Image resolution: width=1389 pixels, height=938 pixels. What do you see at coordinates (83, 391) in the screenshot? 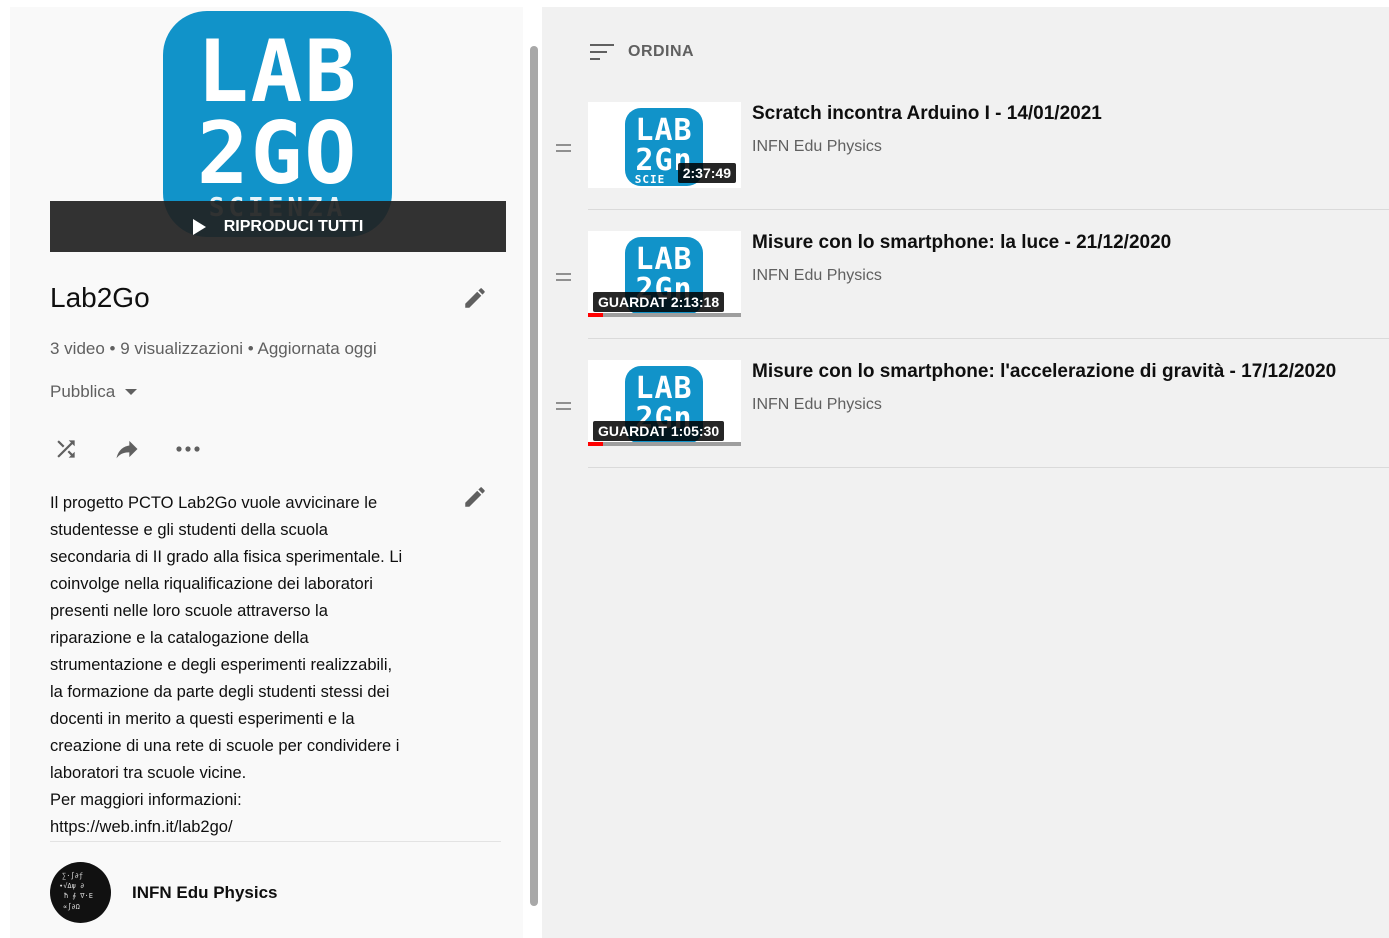
I see `privacy-label: Pubblica` at bounding box center [83, 391].